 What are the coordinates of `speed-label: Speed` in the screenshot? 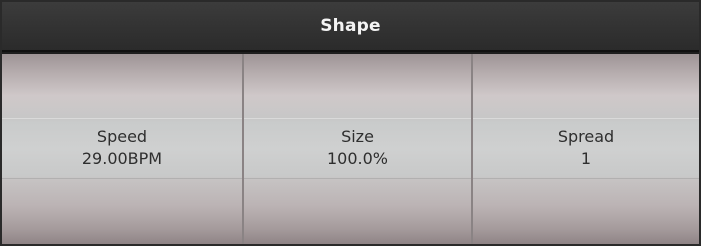 It's located at (122, 136).